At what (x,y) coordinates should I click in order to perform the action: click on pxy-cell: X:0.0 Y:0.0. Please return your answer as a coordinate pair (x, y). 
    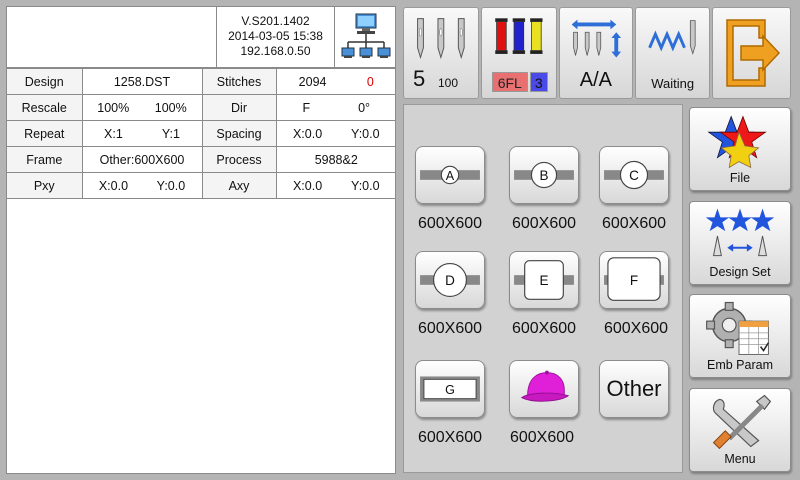
    Looking at the image, I should click on (142, 185).